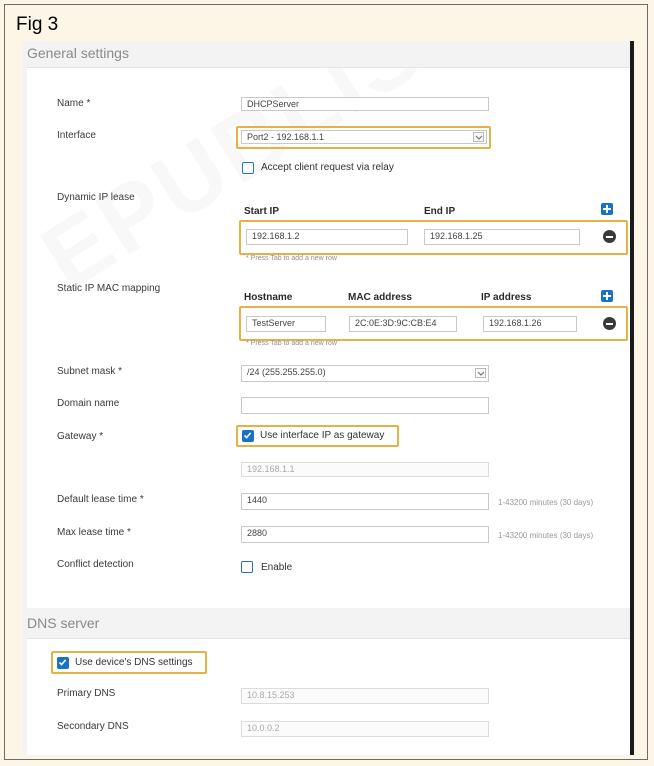 The height and width of the screenshot is (766, 654). I want to click on add-dynamic-row-icon, so click(607, 209).